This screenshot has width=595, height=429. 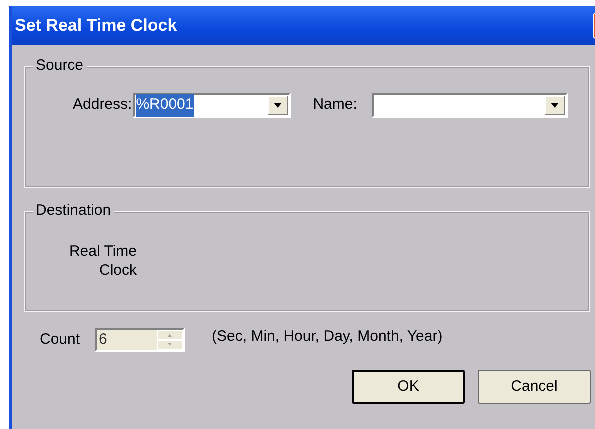 What do you see at coordinates (335, 105) in the screenshot?
I see `field-label: Name:` at bounding box center [335, 105].